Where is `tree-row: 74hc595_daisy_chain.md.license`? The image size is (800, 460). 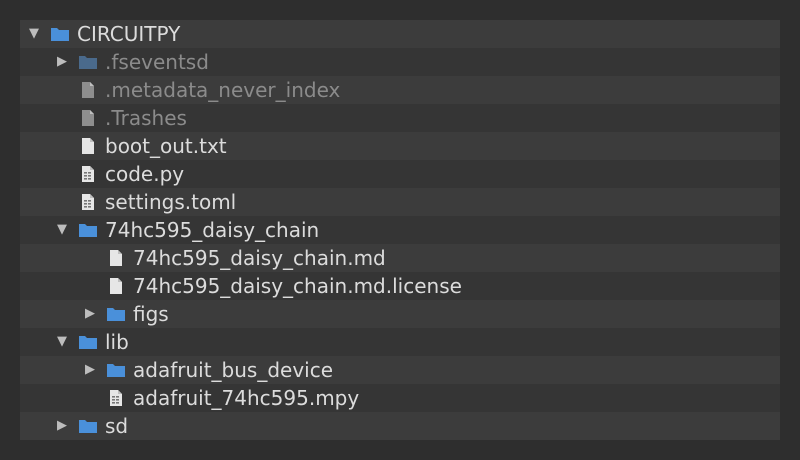
tree-row: 74hc595_daisy_chain.md.license is located at coordinates (400, 286).